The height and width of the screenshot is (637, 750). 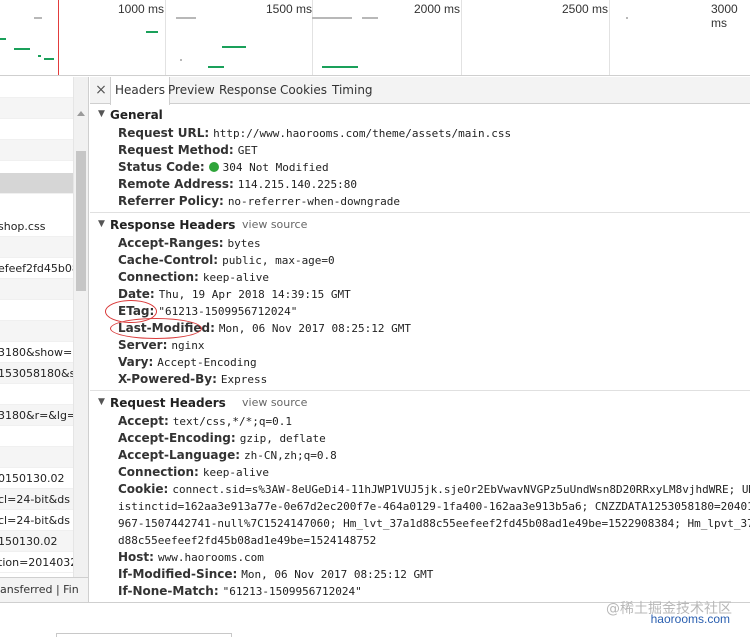 I want to click on console-input-edge, so click(x=144, y=635).